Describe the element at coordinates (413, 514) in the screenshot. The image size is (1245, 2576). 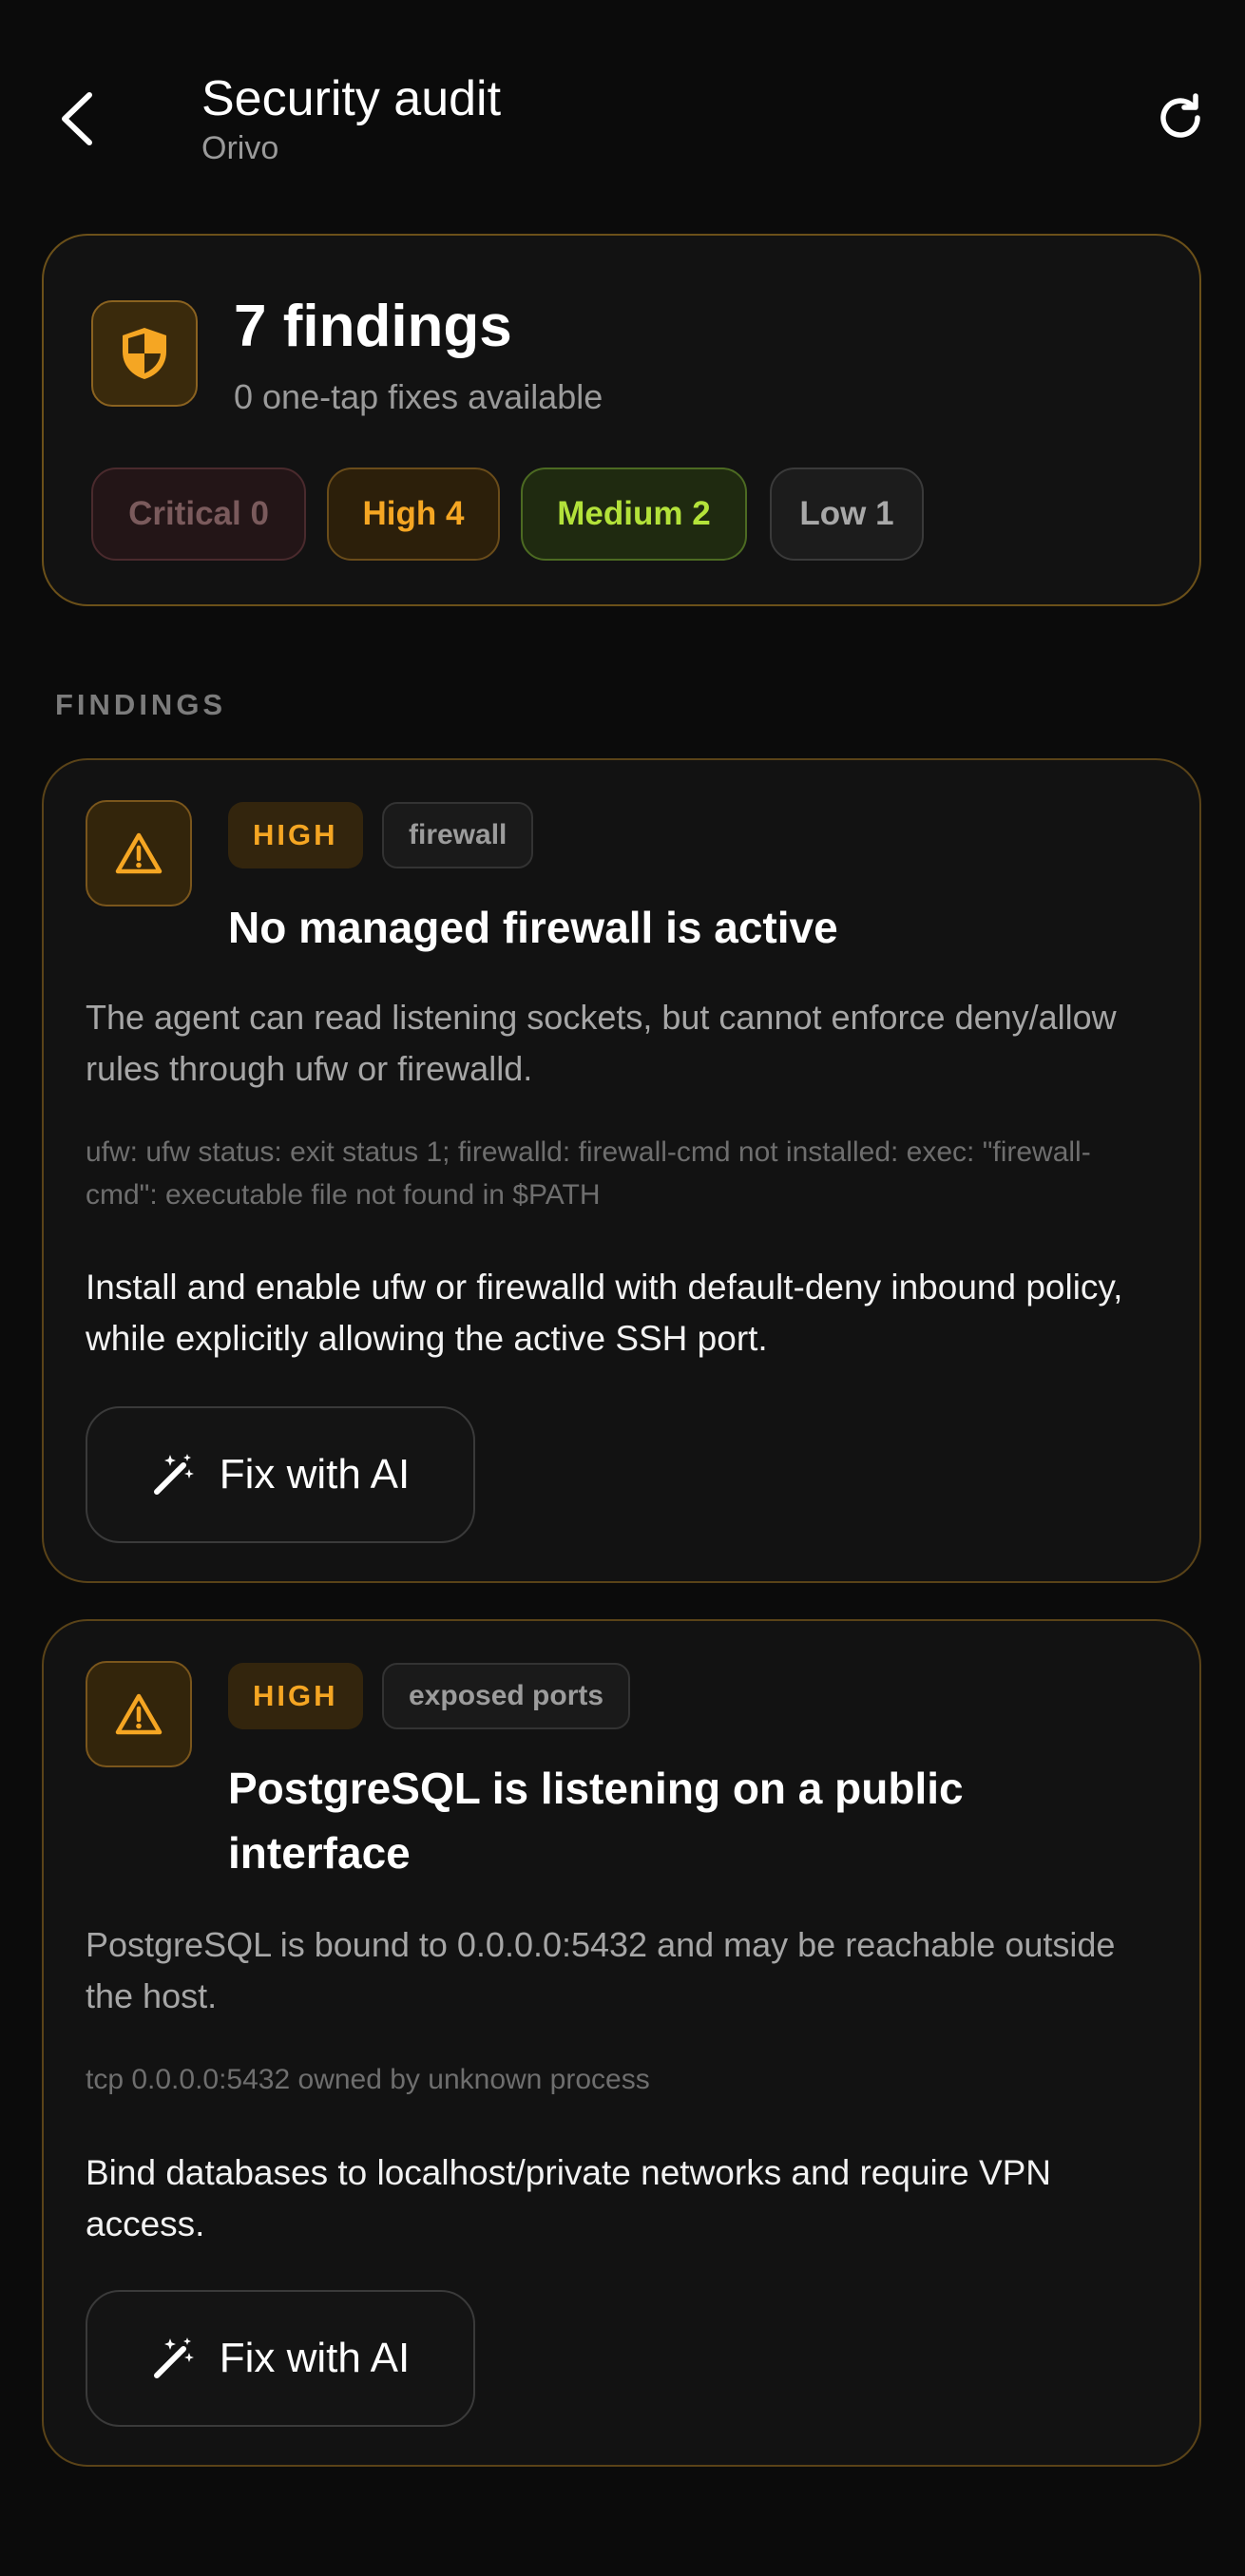
I see `filter-chip-high: High 4` at that location.